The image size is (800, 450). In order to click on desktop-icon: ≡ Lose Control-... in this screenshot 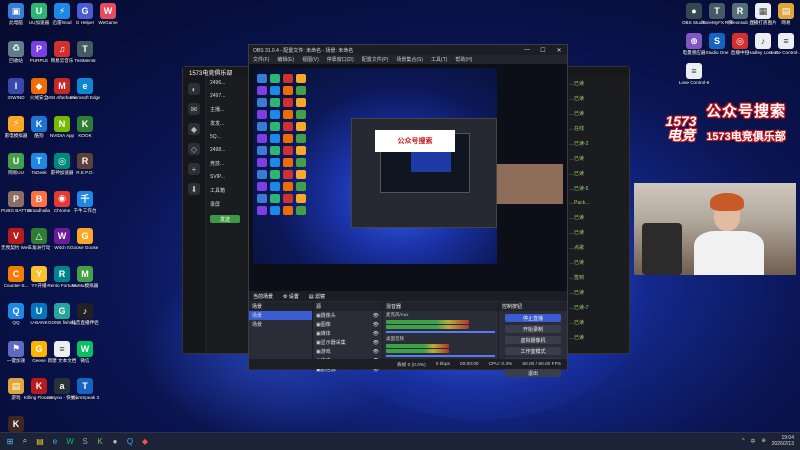, I will do `click(785, 44)`.